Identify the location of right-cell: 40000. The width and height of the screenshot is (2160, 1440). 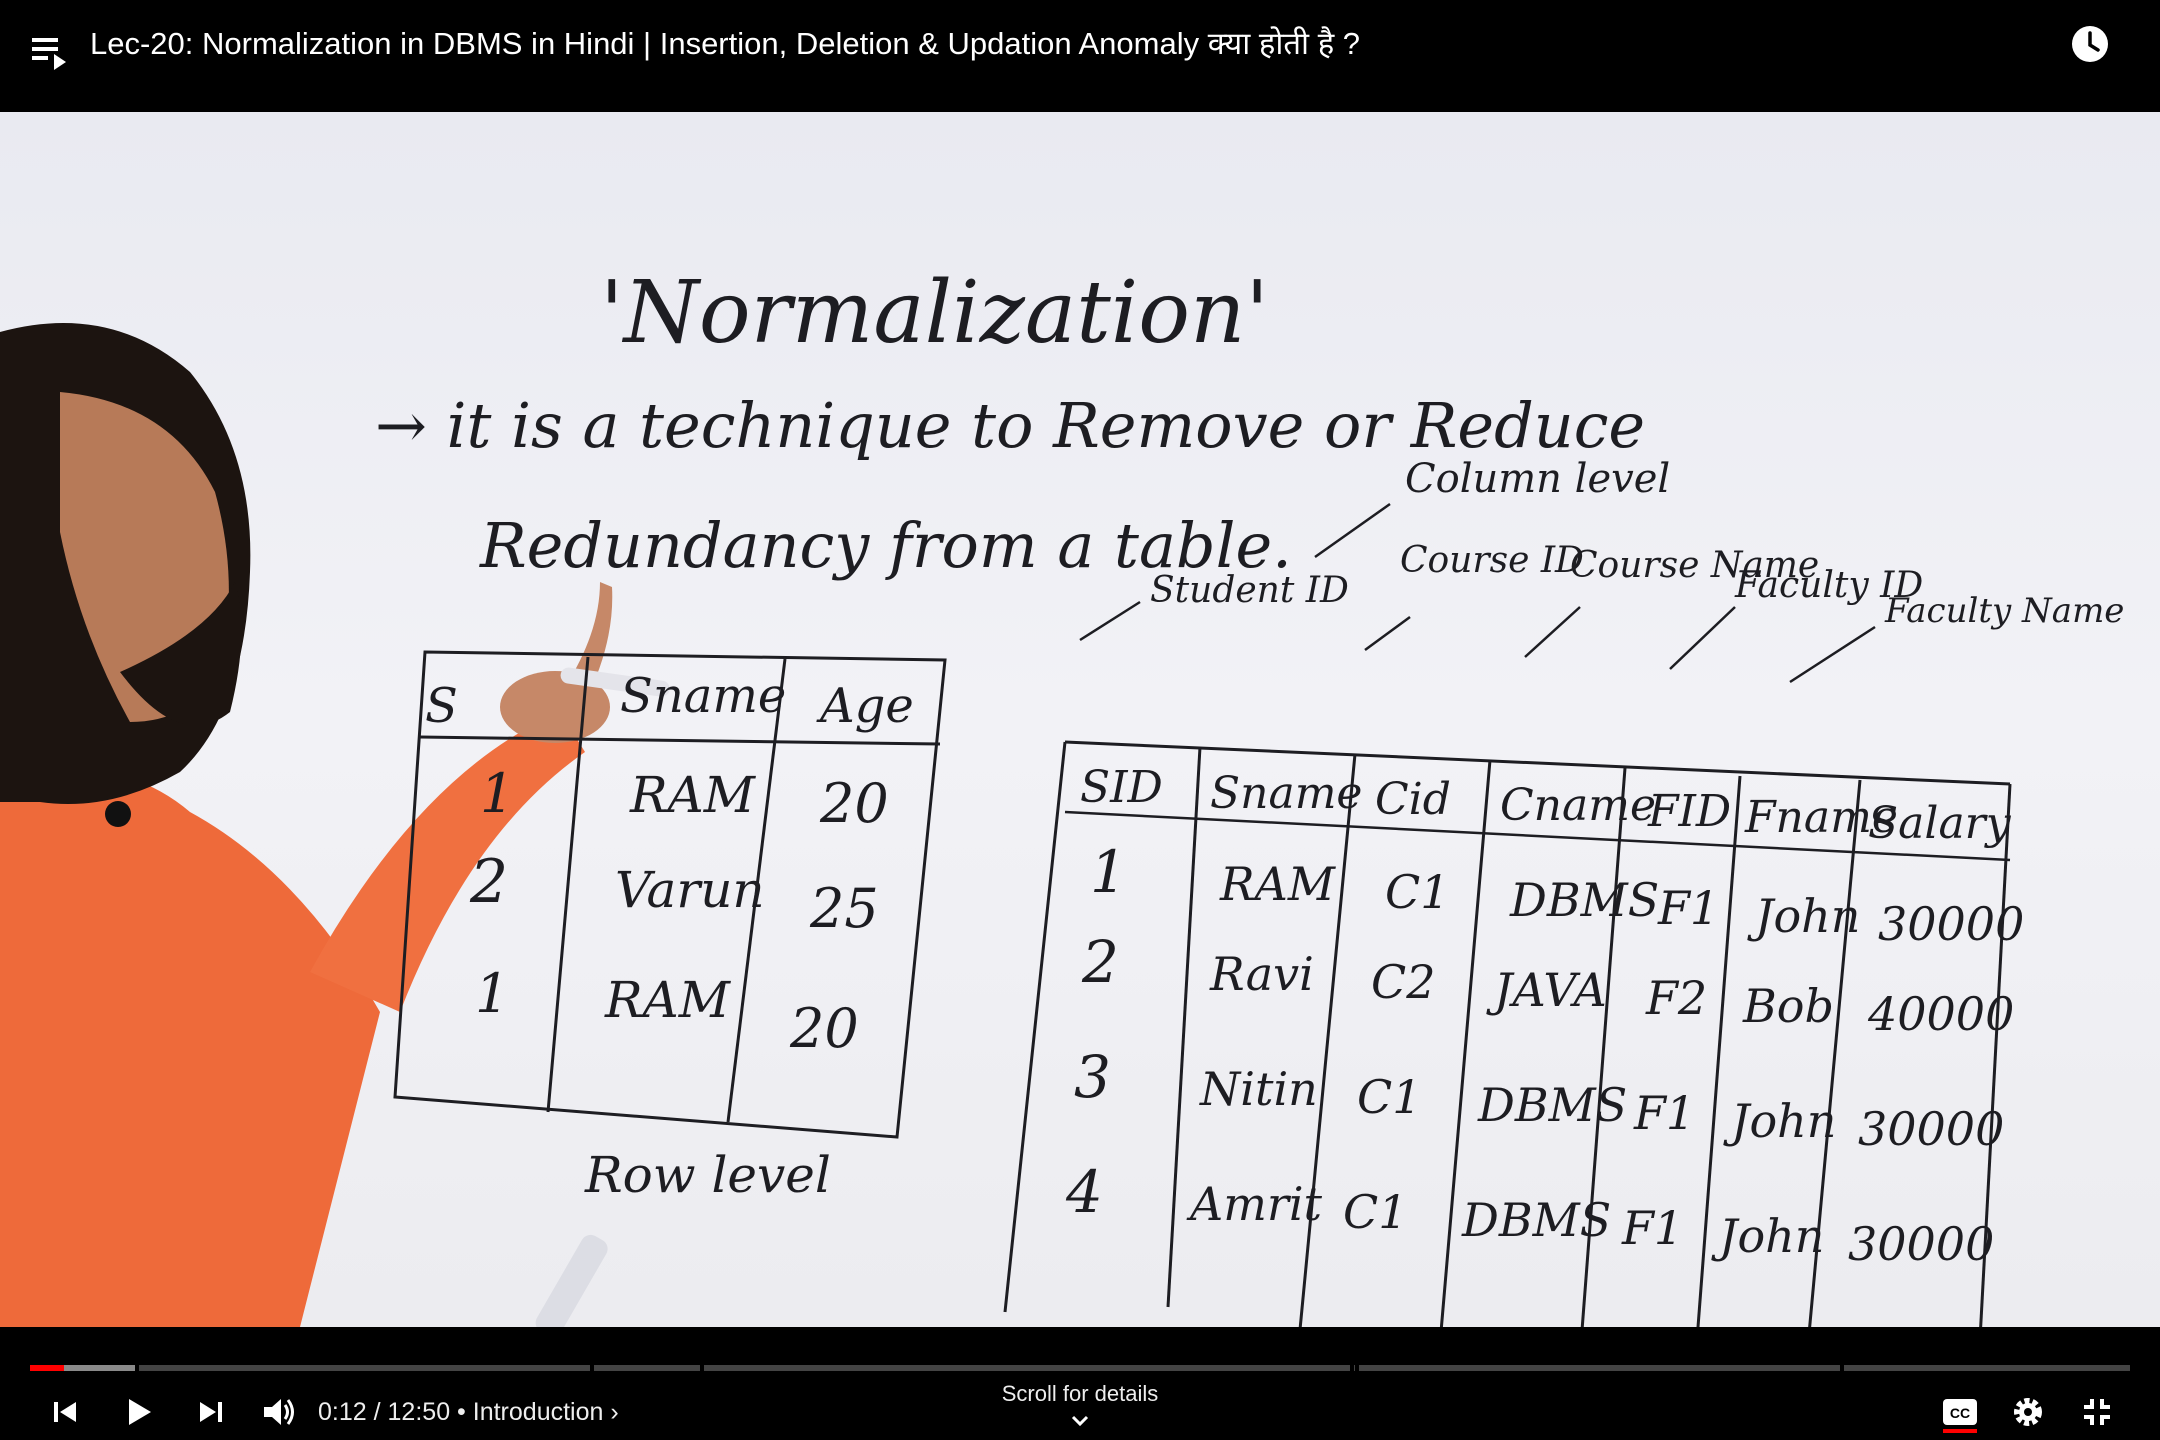
(1940, 1014).